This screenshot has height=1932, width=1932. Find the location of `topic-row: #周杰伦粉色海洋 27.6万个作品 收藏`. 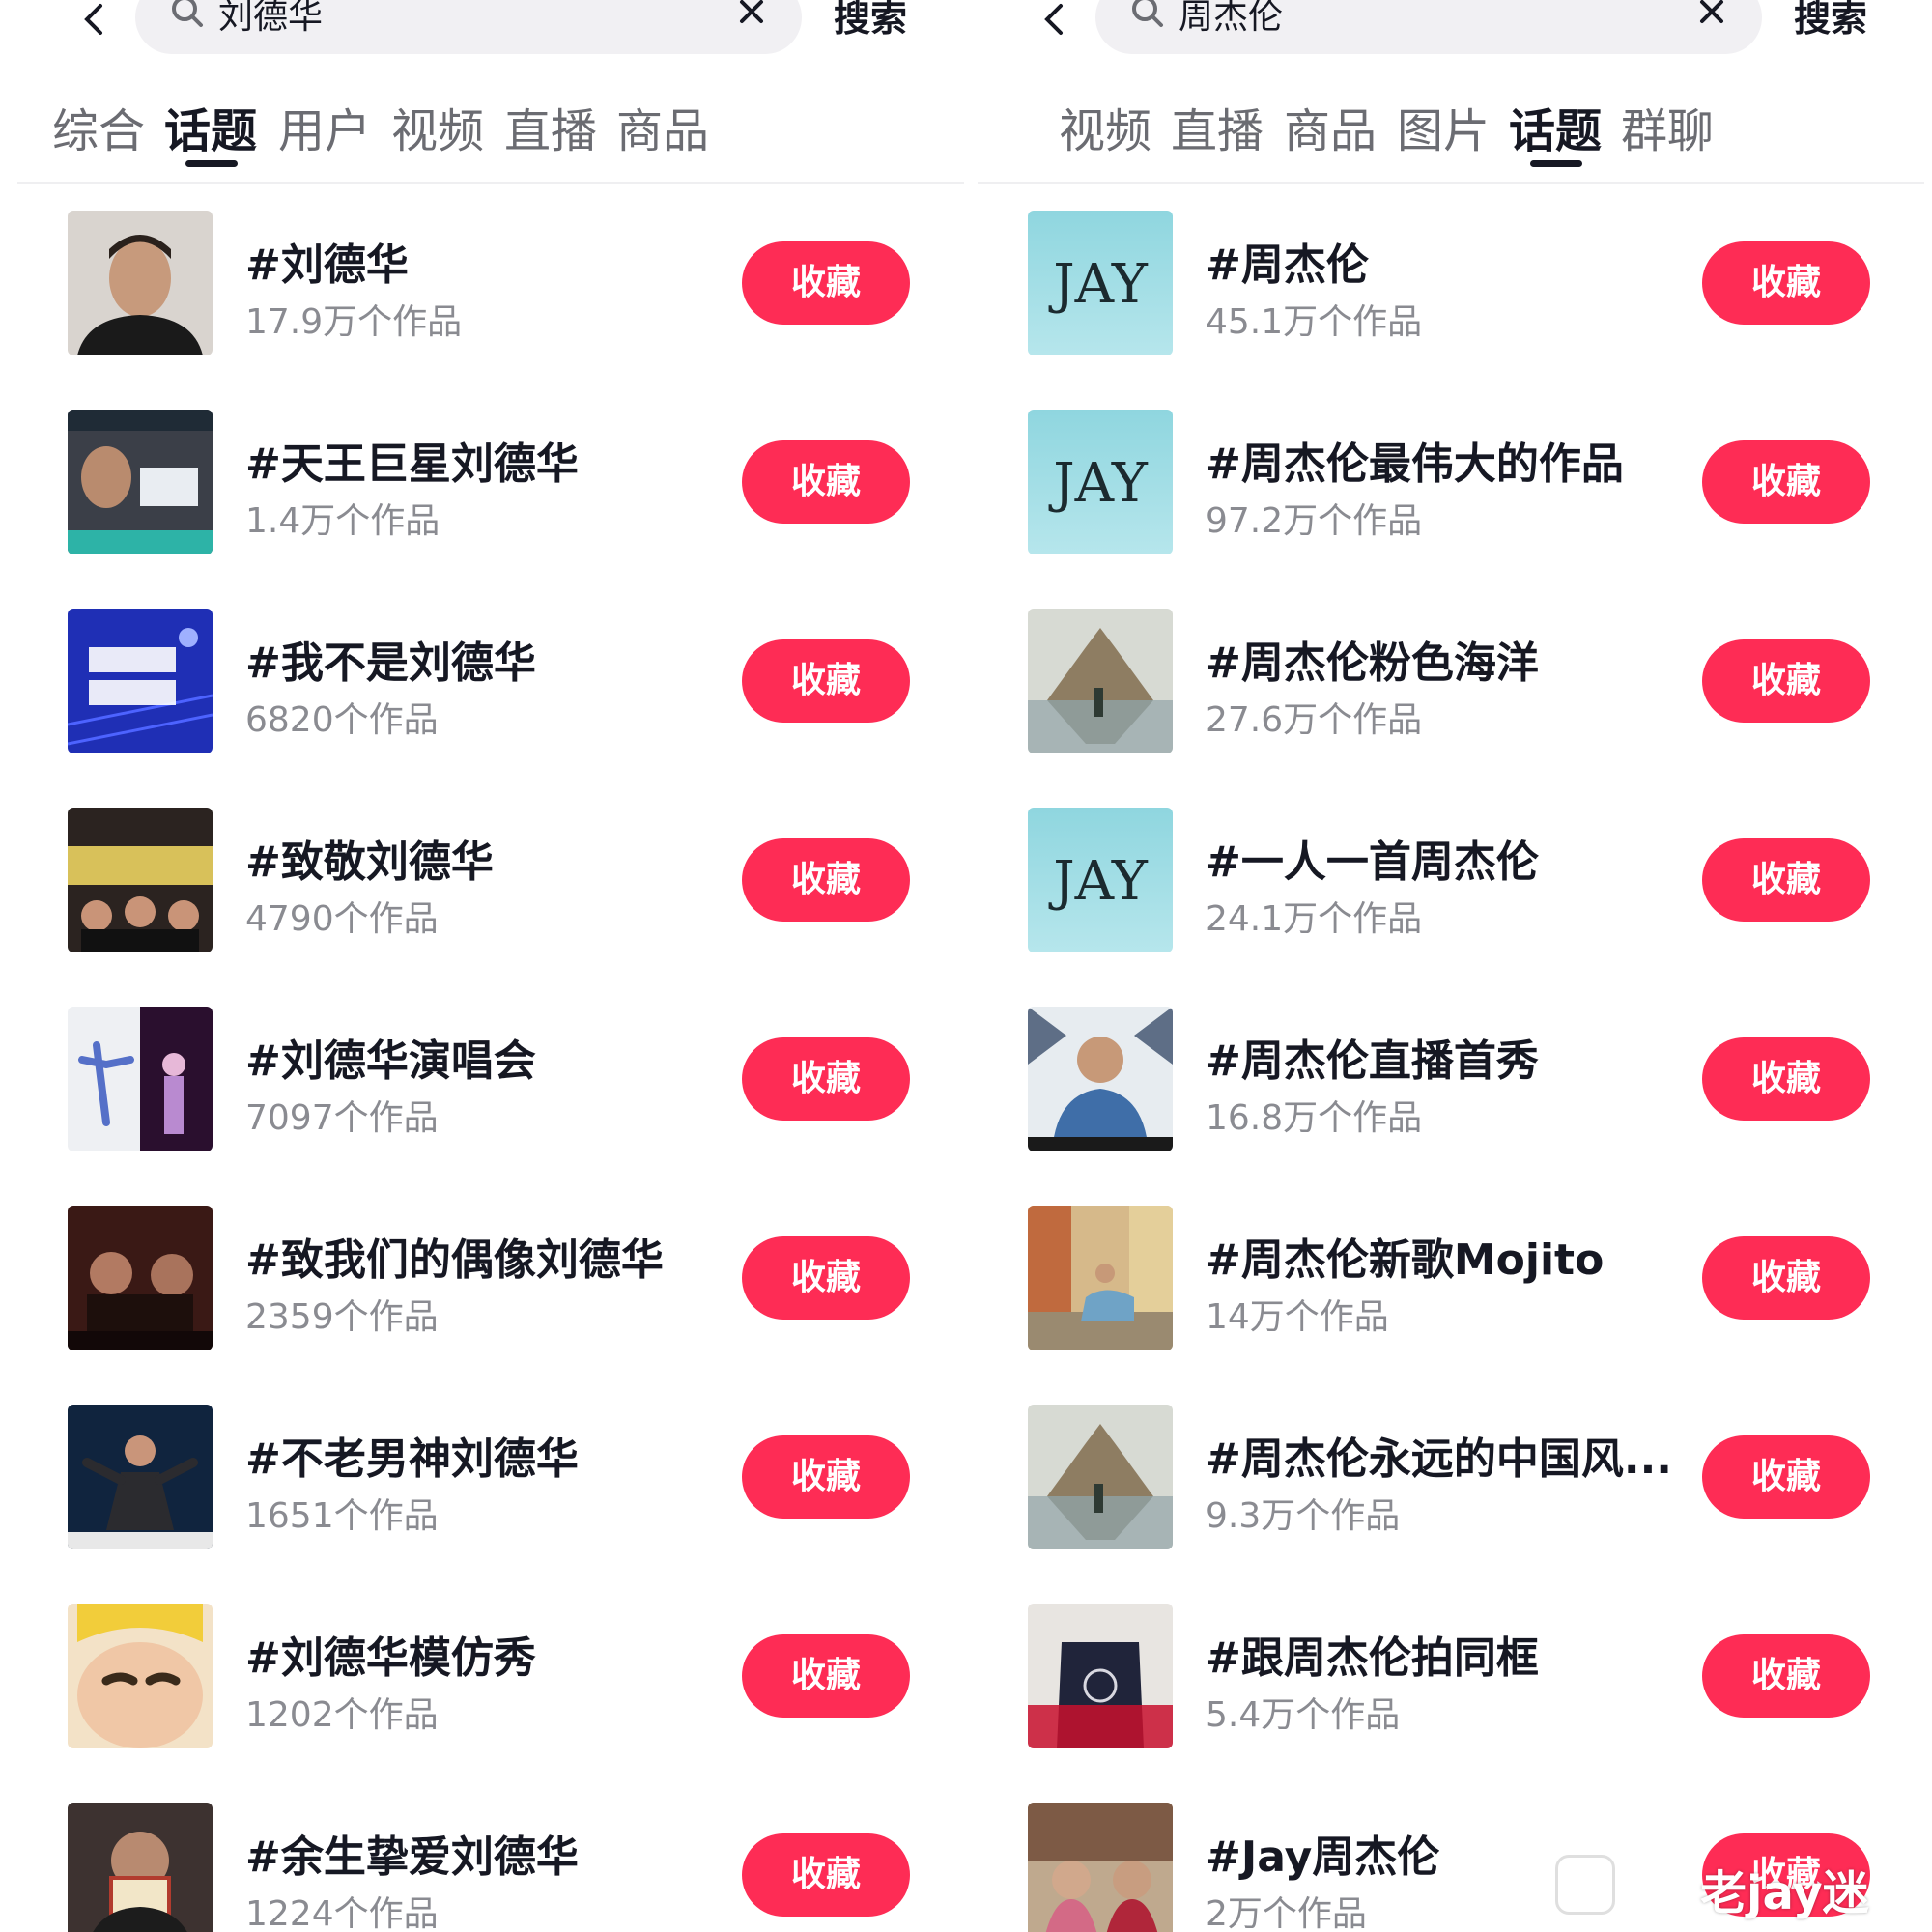

topic-row: #周杰伦粉色海洋 27.6万个作品 收藏 is located at coordinates (1451, 708).